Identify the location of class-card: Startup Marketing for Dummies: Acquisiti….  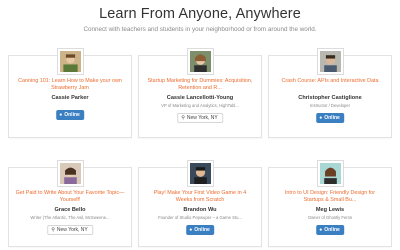
(200, 93).